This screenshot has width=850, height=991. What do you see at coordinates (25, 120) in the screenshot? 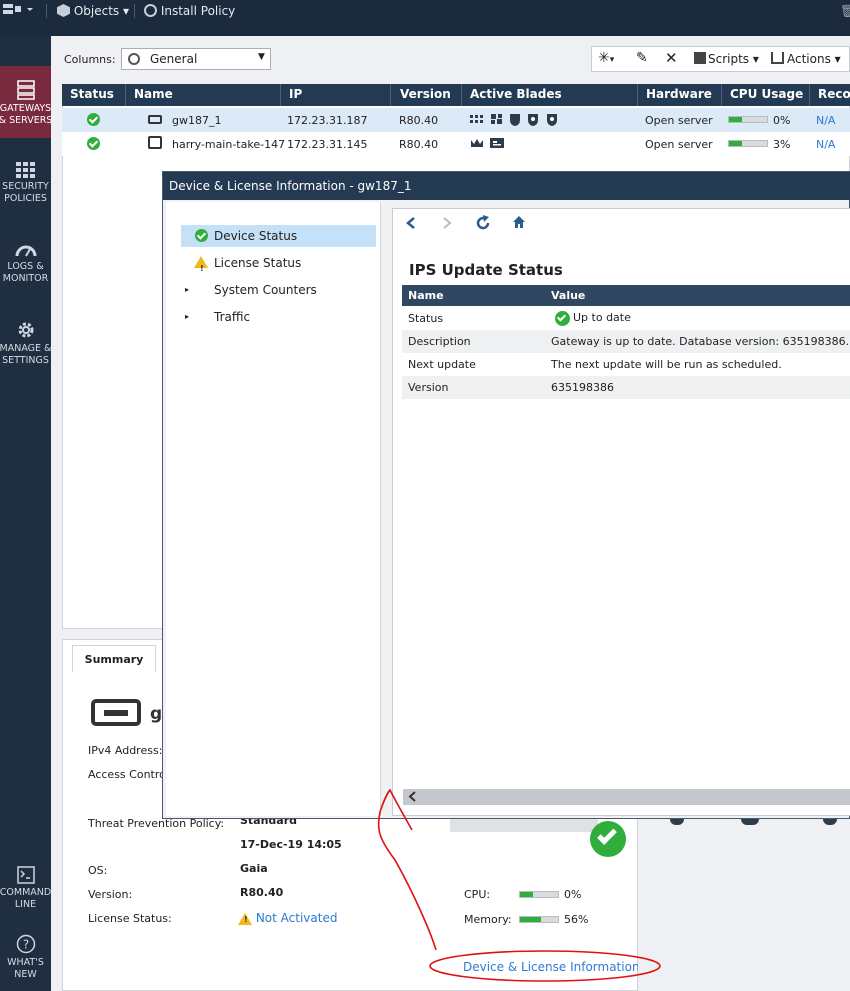
I see `nav-gateways-line2: & SERVERS` at bounding box center [25, 120].